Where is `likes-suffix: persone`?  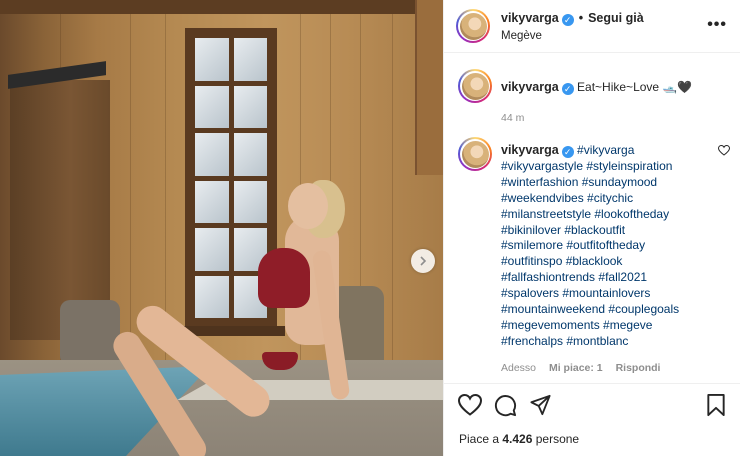
likes-suffix: persone is located at coordinates (556, 439).